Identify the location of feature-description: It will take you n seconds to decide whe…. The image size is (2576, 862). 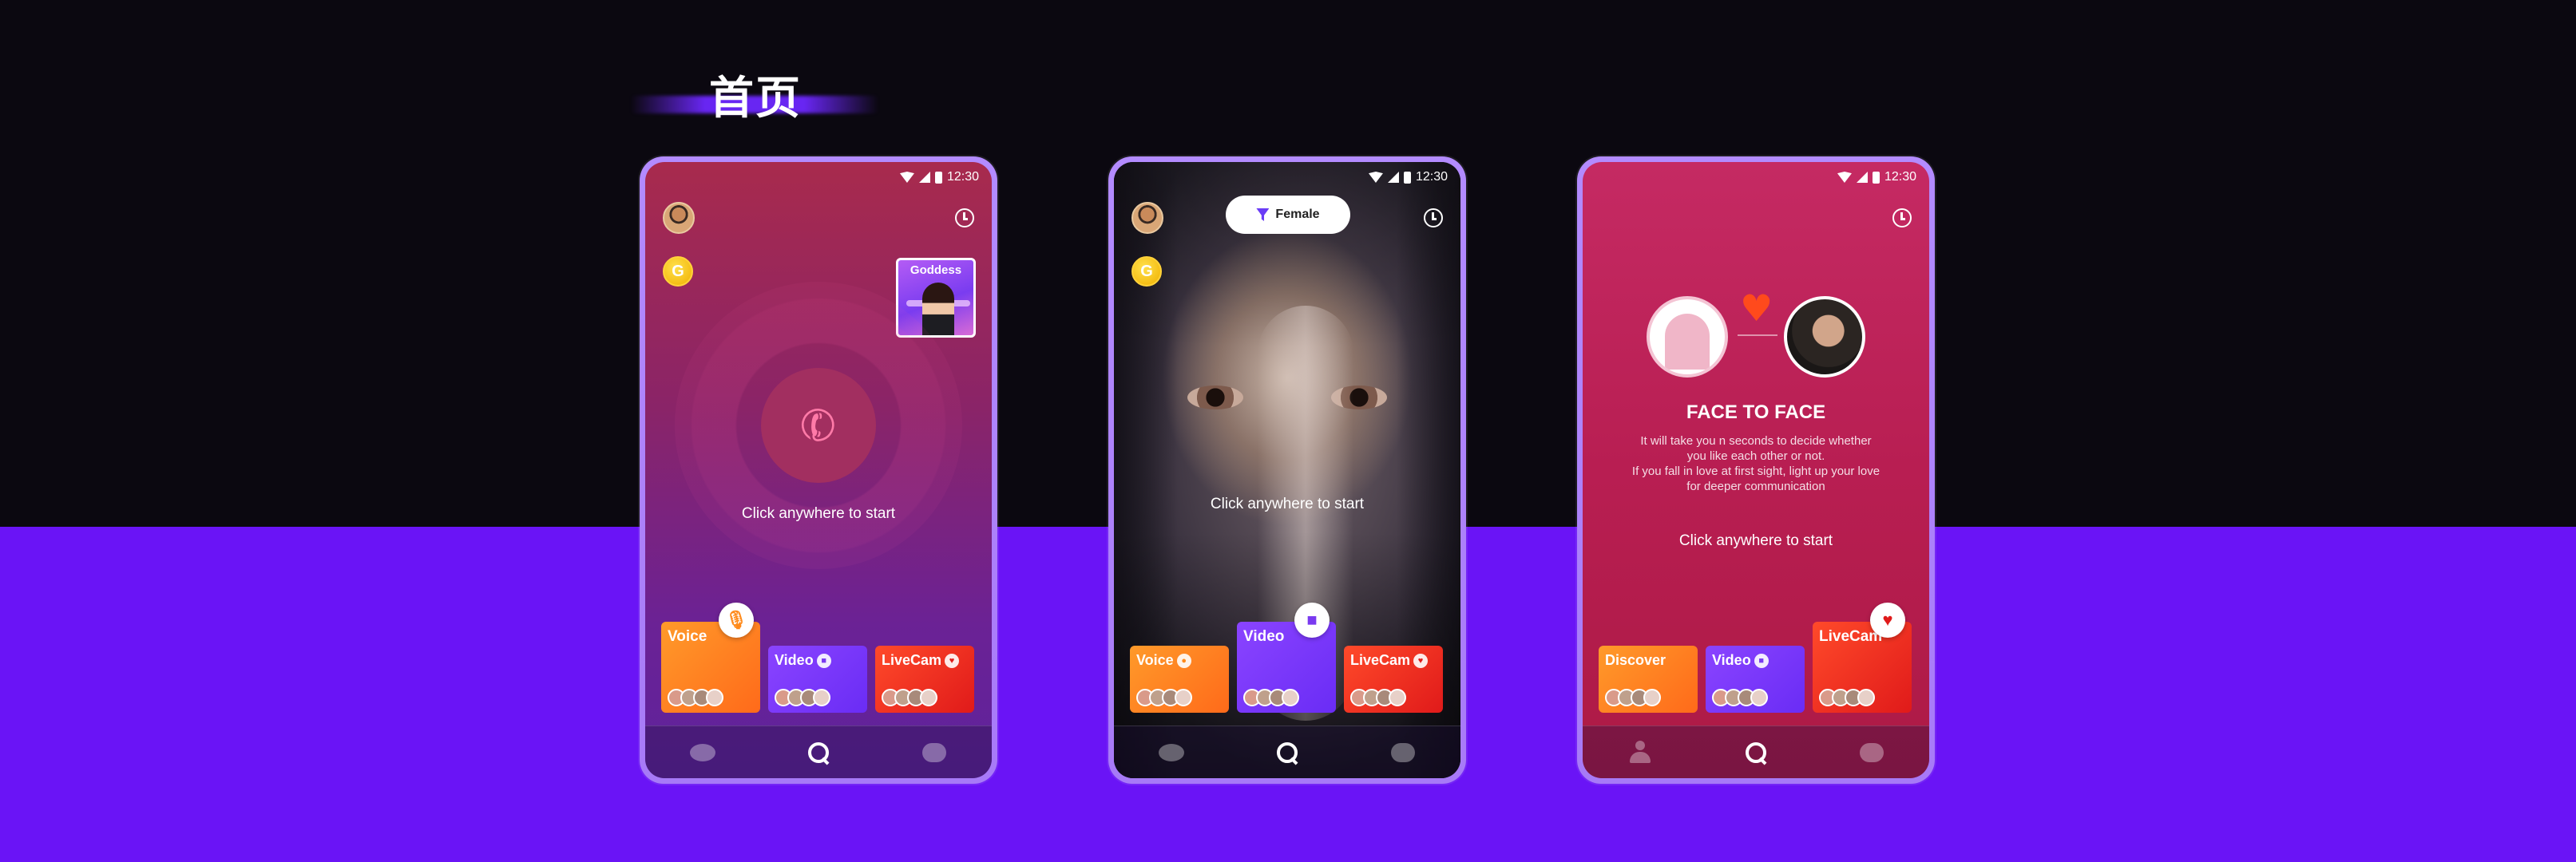
(1756, 463).